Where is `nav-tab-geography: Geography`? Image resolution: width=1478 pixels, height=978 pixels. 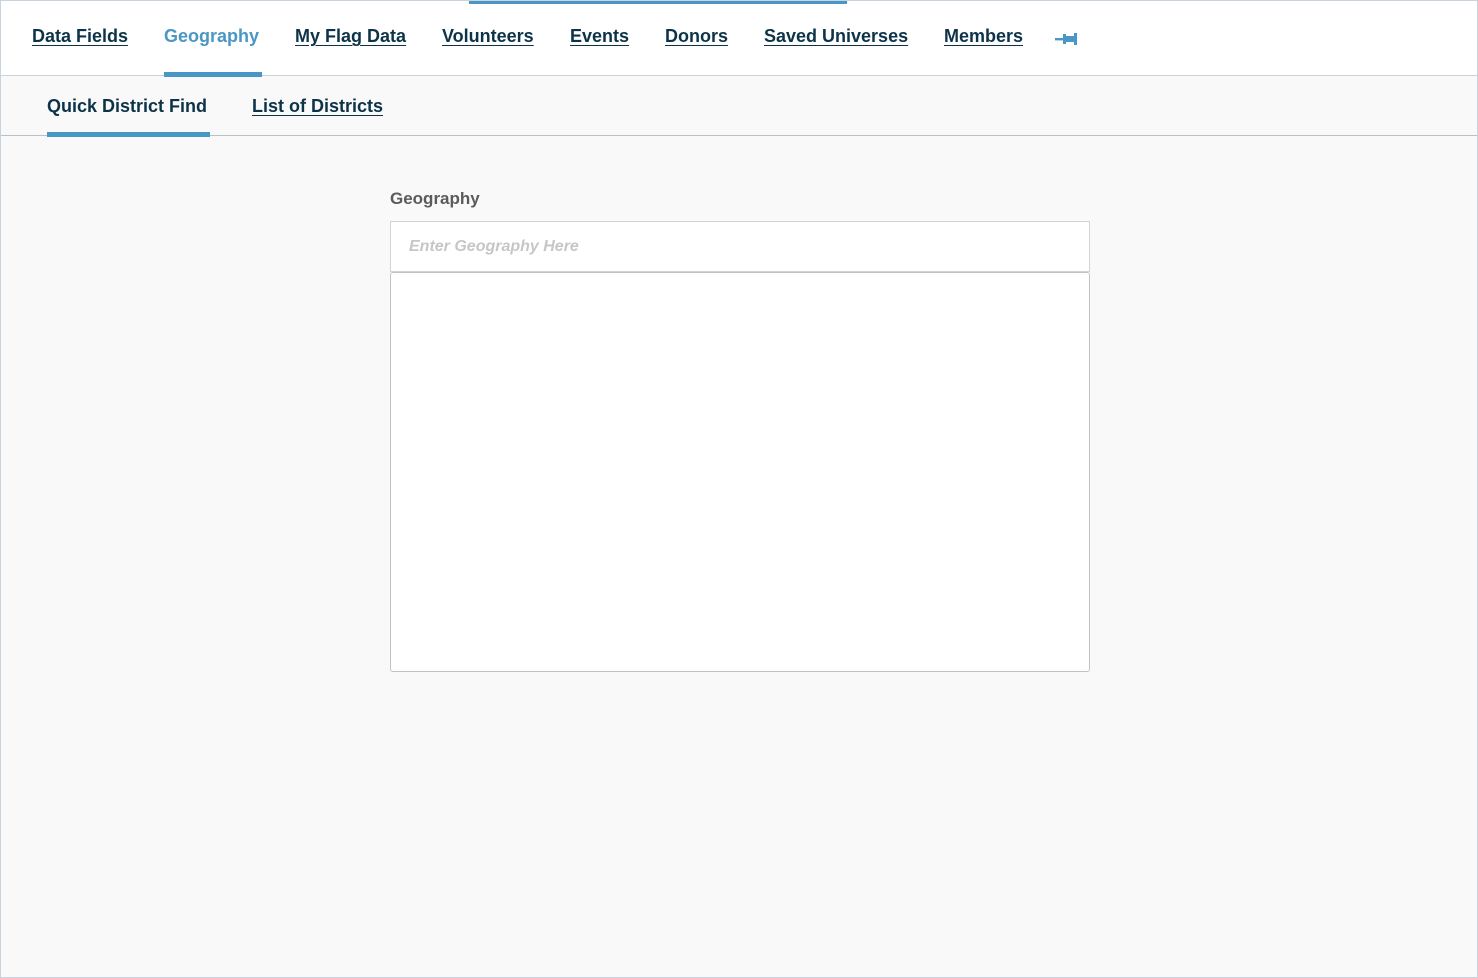
nav-tab-geography: Geography is located at coordinates (213, 51).